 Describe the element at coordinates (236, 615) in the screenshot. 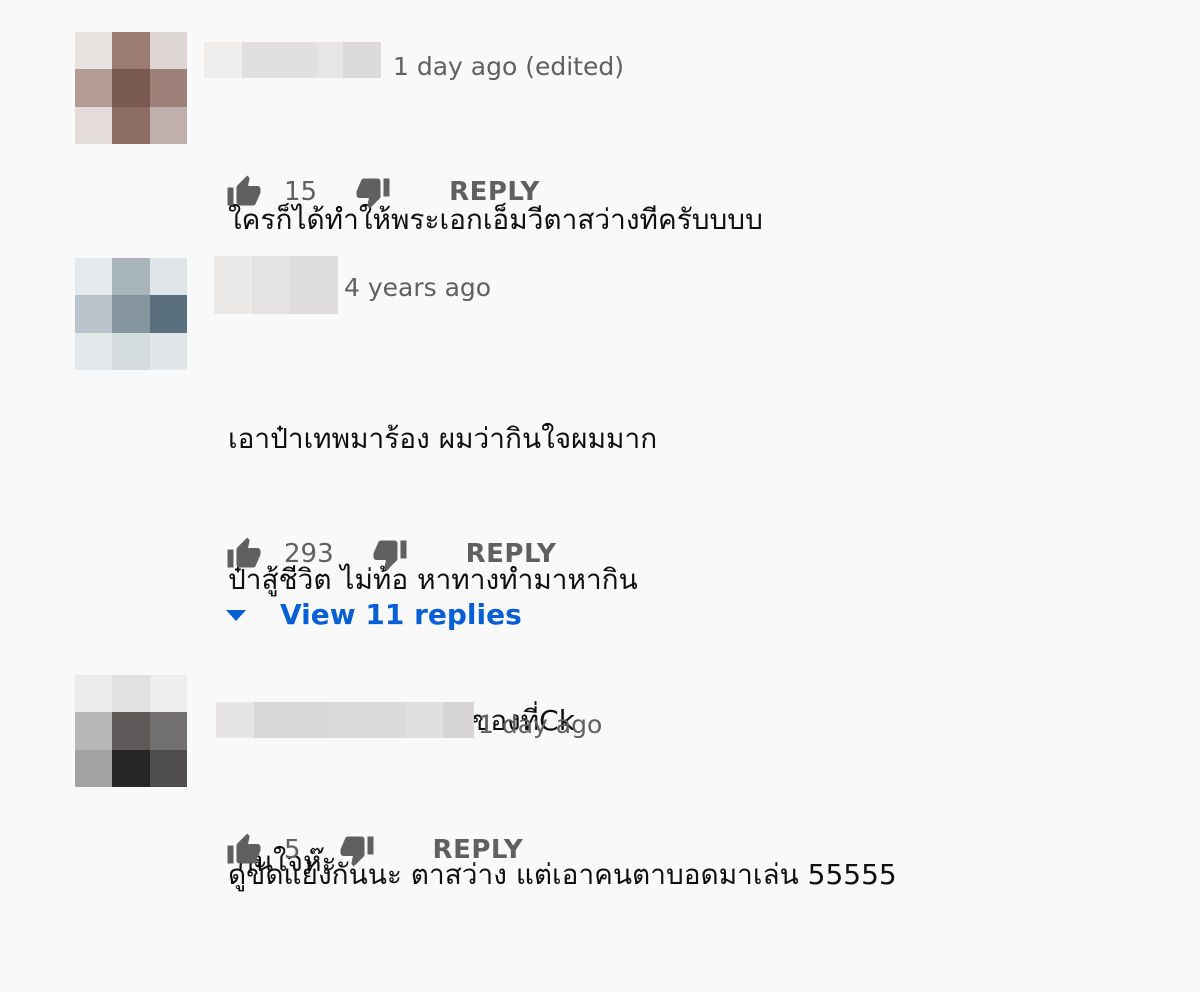

I see `caret-down-icon` at that location.